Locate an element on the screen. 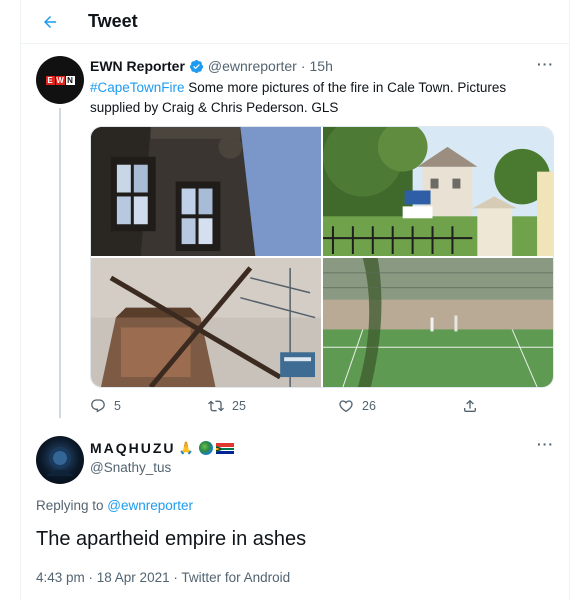 This screenshot has height=600, width=586. reply-icon is located at coordinates (98, 406).